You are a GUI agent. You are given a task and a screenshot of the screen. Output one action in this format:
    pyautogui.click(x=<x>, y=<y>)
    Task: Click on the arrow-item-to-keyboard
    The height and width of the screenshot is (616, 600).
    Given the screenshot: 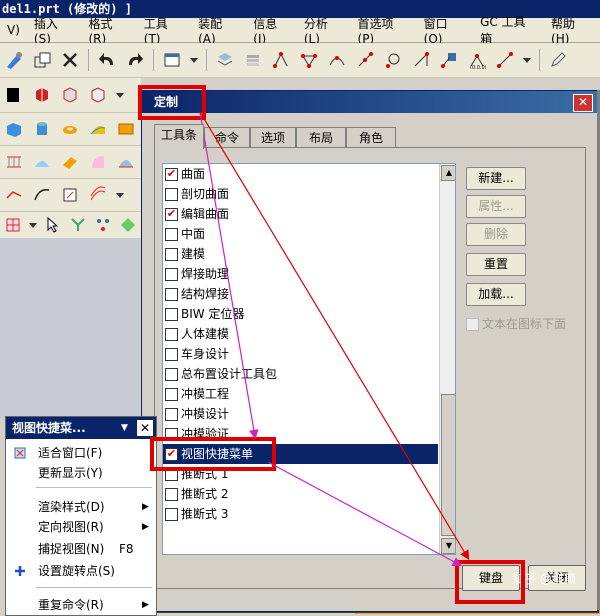 What is the action you would take?
    pyautogui.click(x=365, y=514)
    